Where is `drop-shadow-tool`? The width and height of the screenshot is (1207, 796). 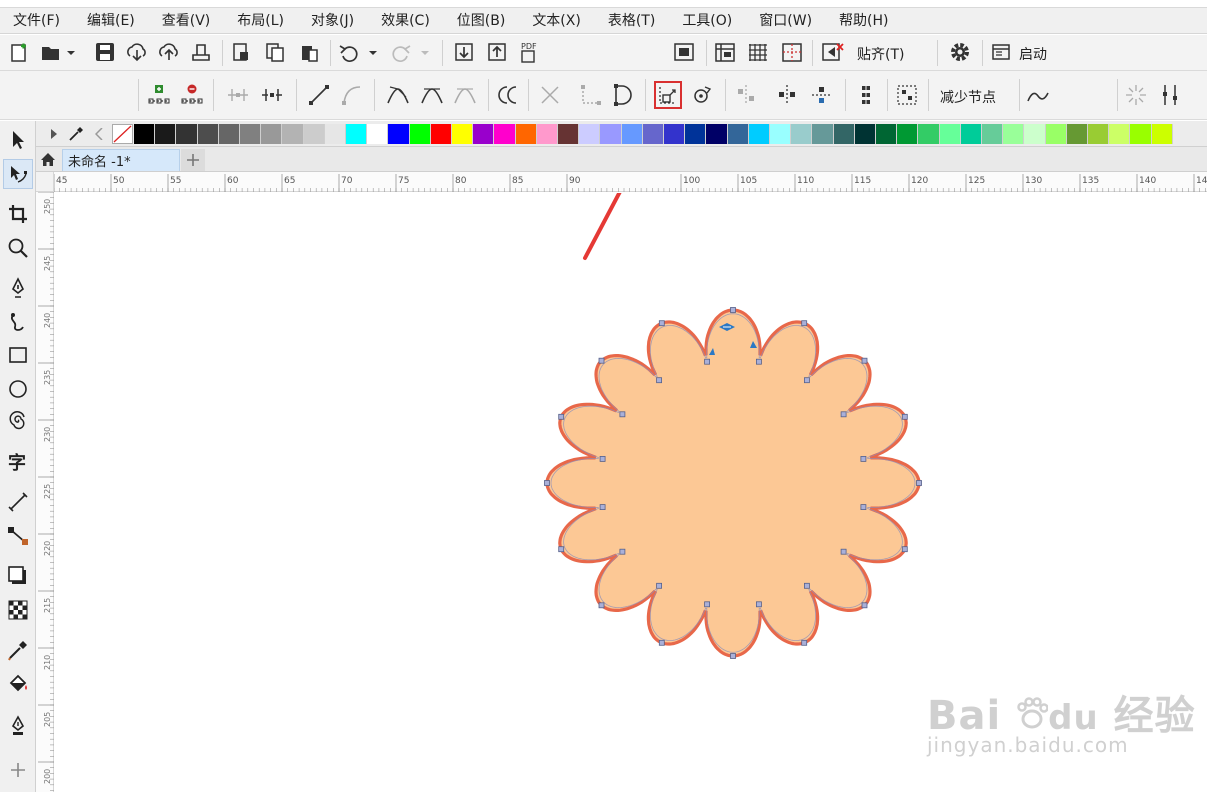
drop-shadow-tool is located at coordinates (18, 576).